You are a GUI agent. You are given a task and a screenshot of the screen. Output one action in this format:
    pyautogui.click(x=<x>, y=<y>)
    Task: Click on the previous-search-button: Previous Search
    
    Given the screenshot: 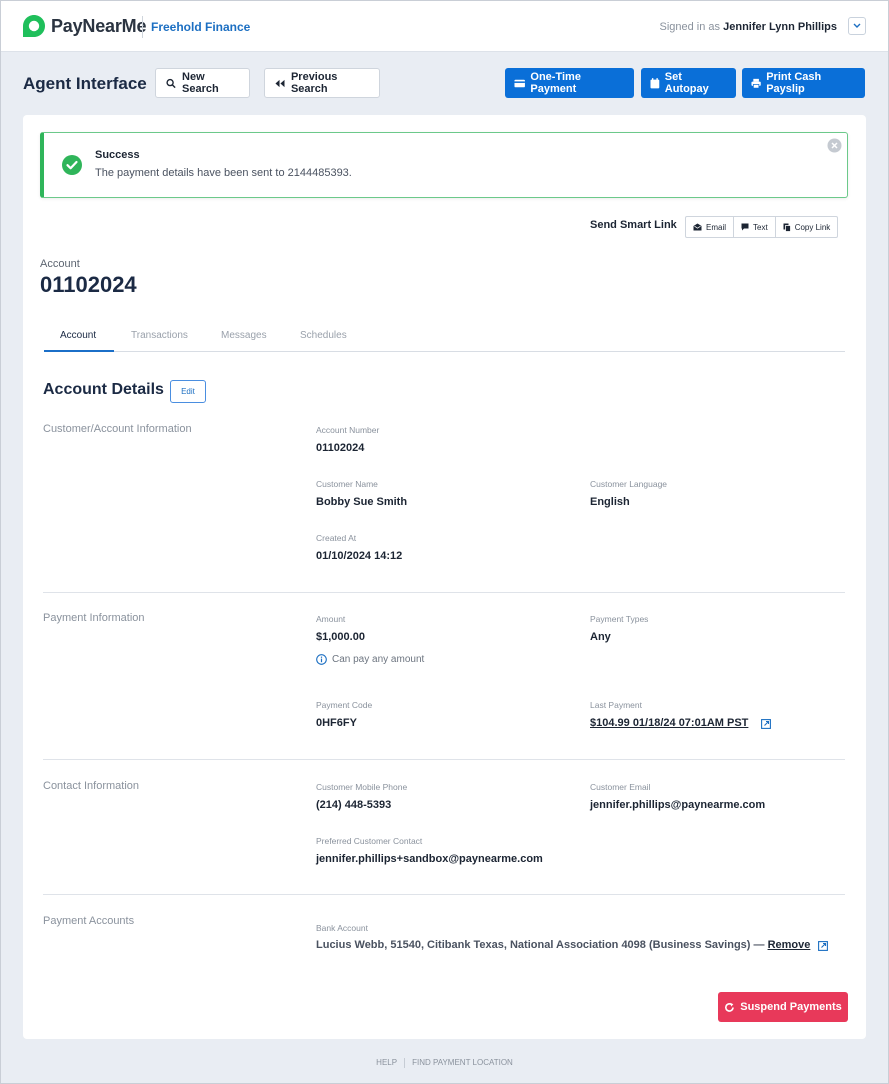 What is the action you would take?
    pyautogui.click(x=322, y=83)
    